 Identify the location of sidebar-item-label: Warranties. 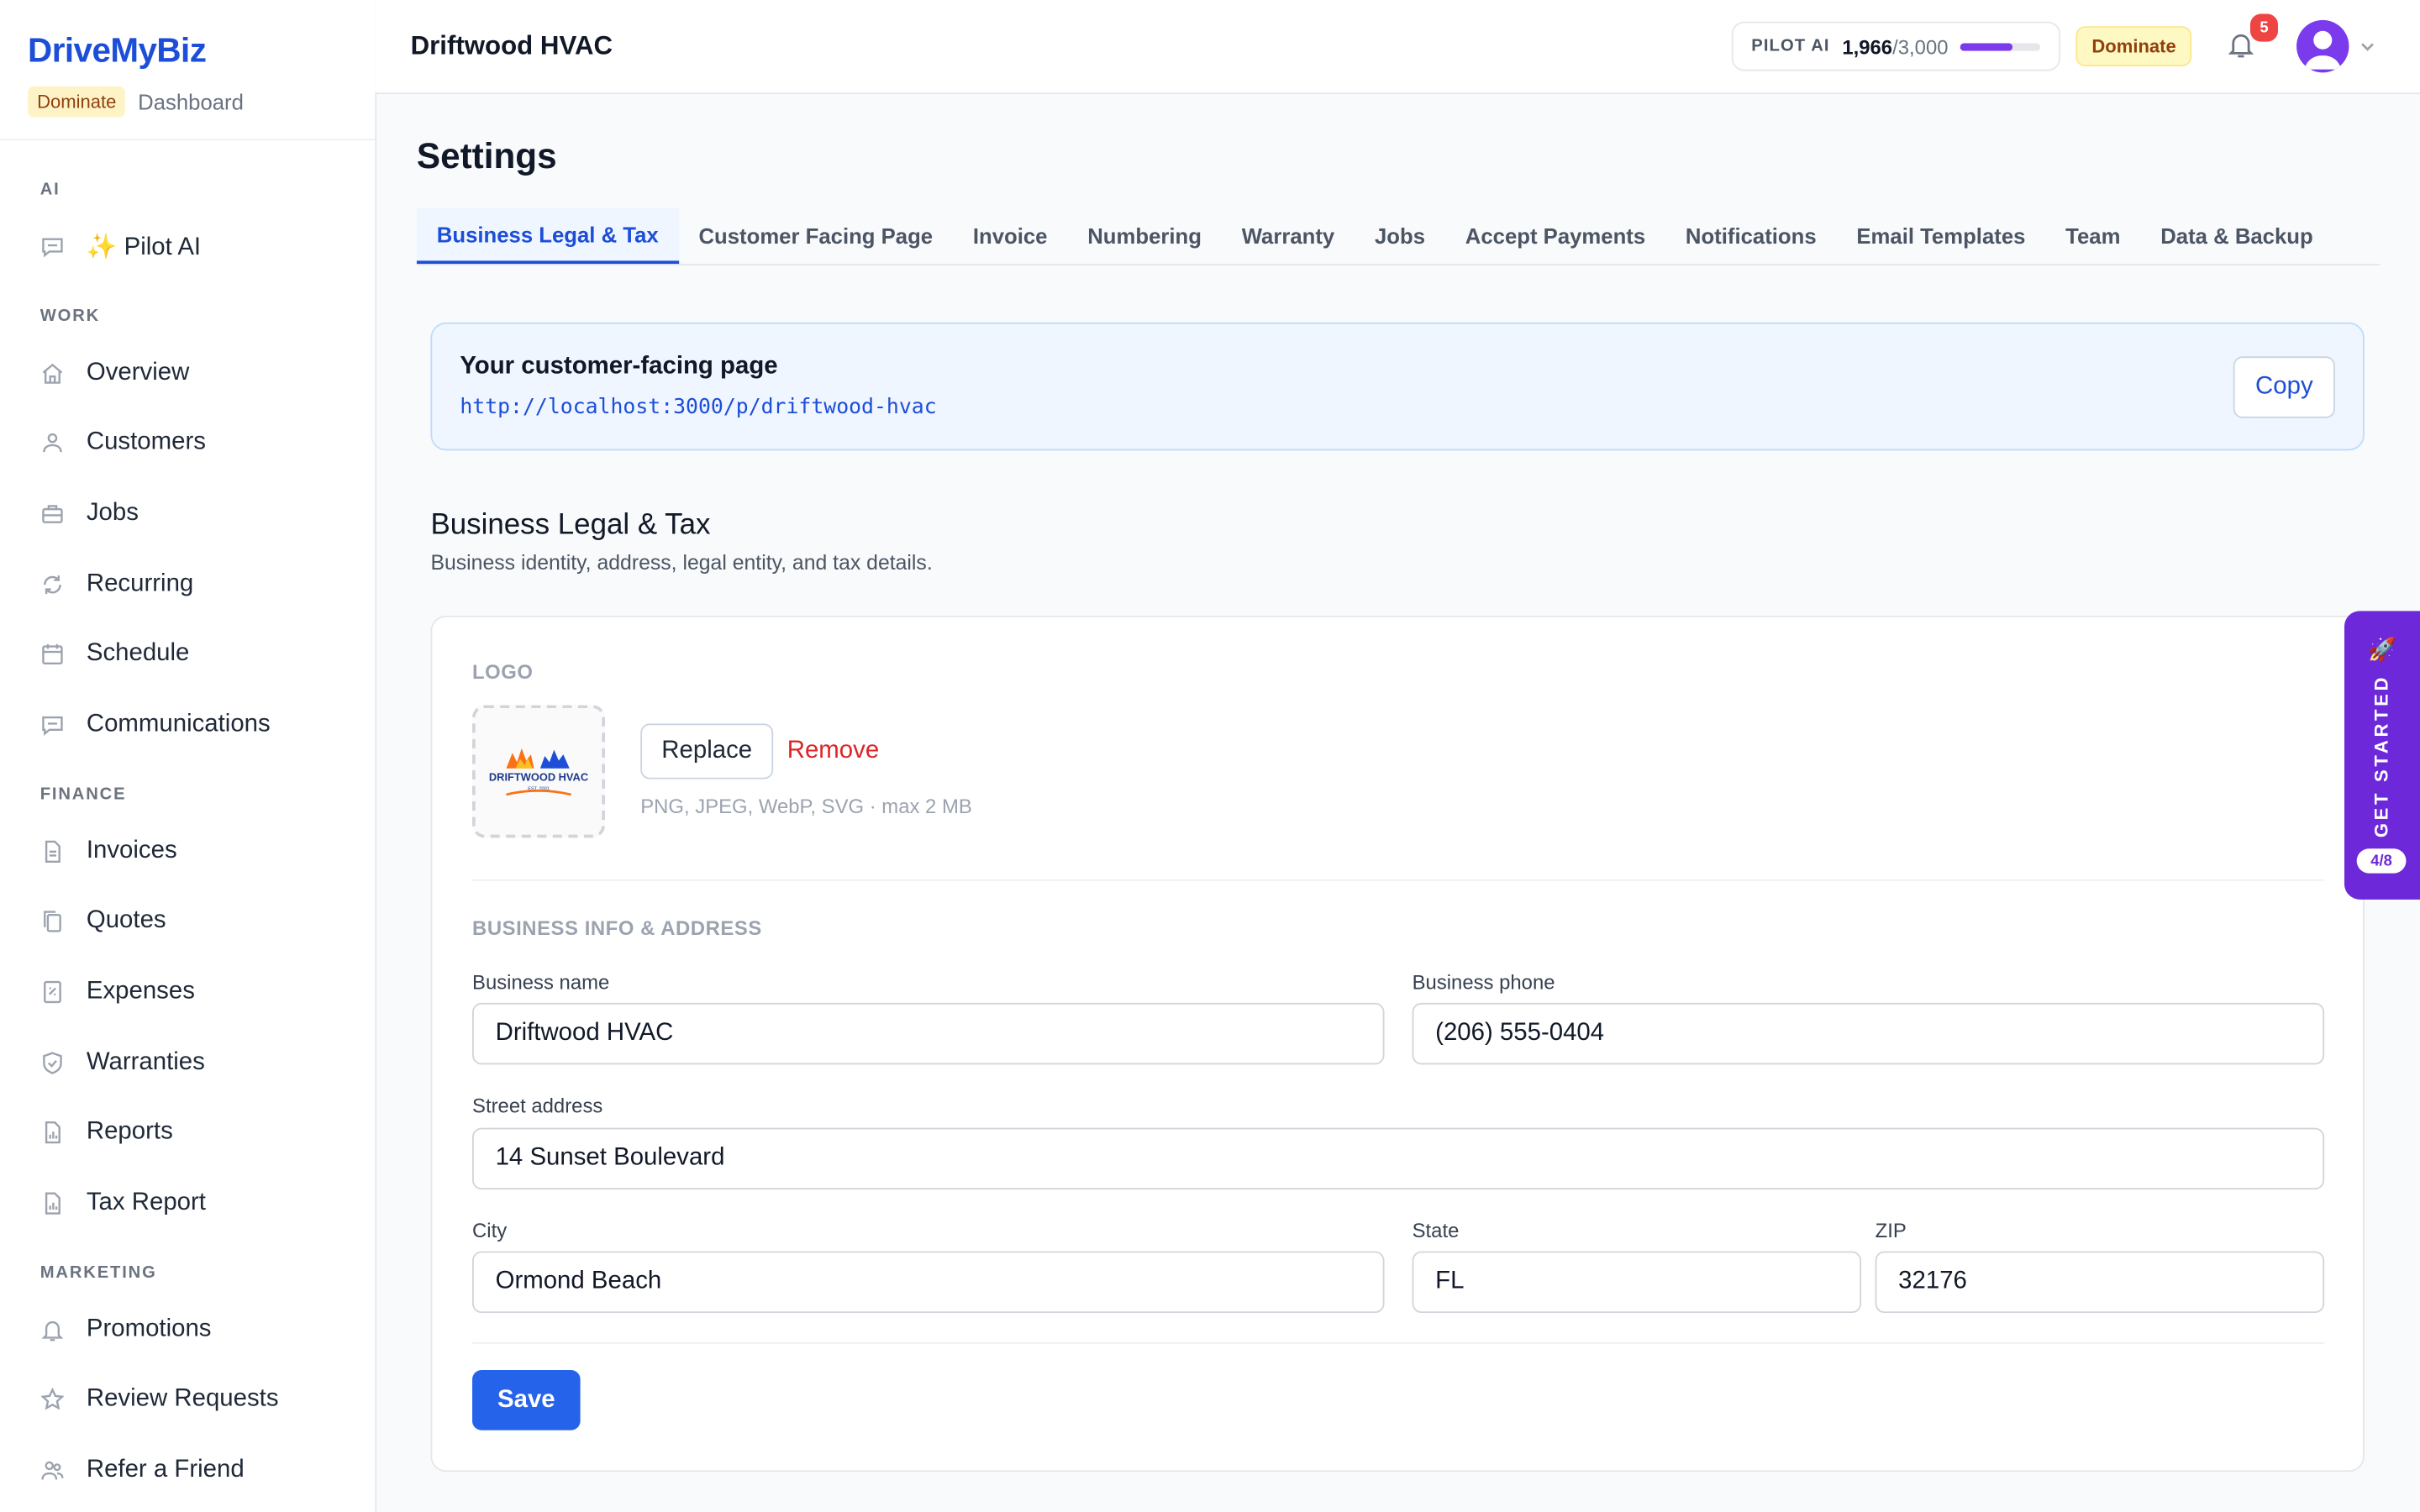
(146, 1061).